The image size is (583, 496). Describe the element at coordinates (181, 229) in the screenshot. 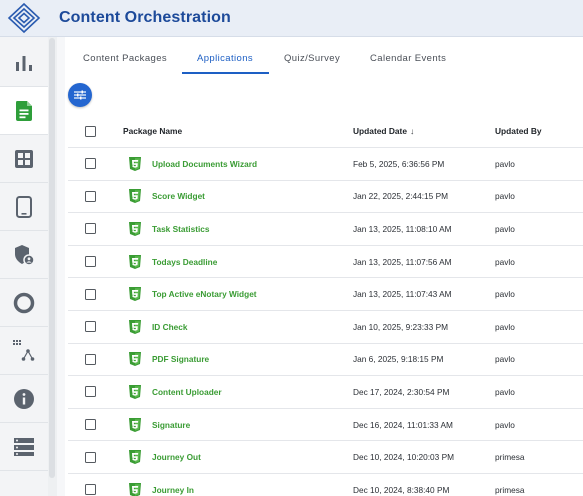

I see `package-name-link: Task Statistics` at that location.